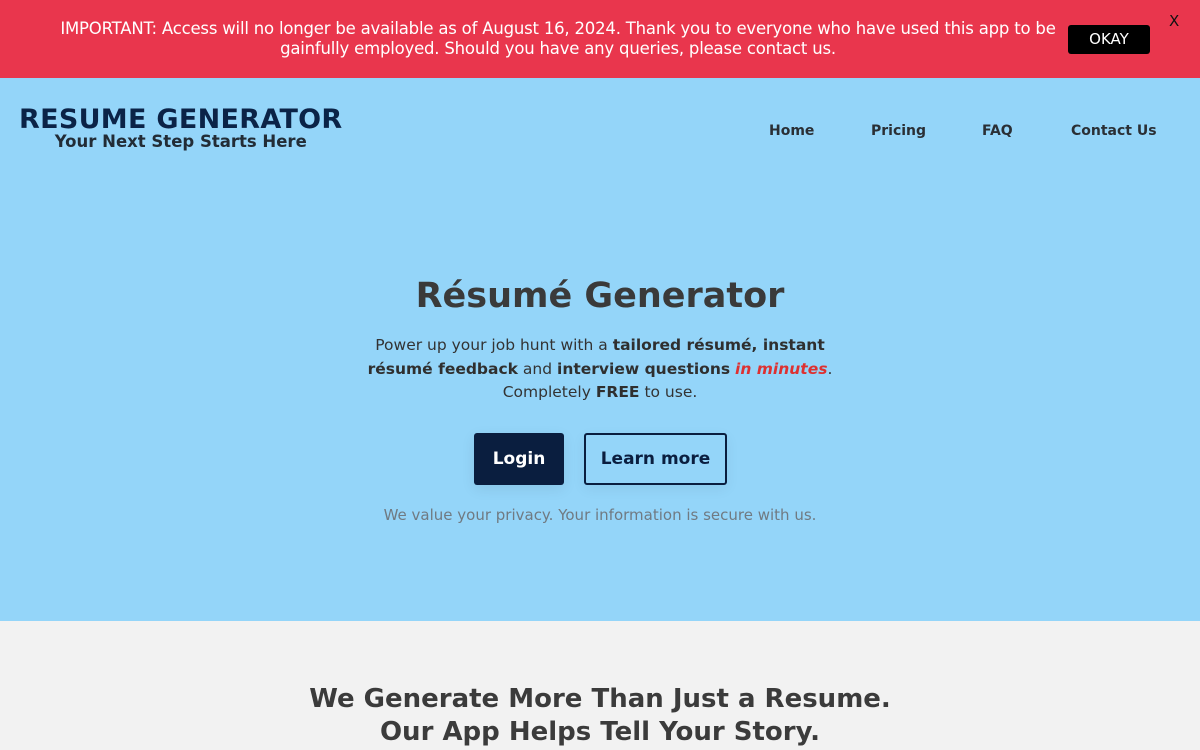  What do you see at coordinates (830, 368) in the screenshot?
I see `desc-text: .` at bounding box center [830, 368].